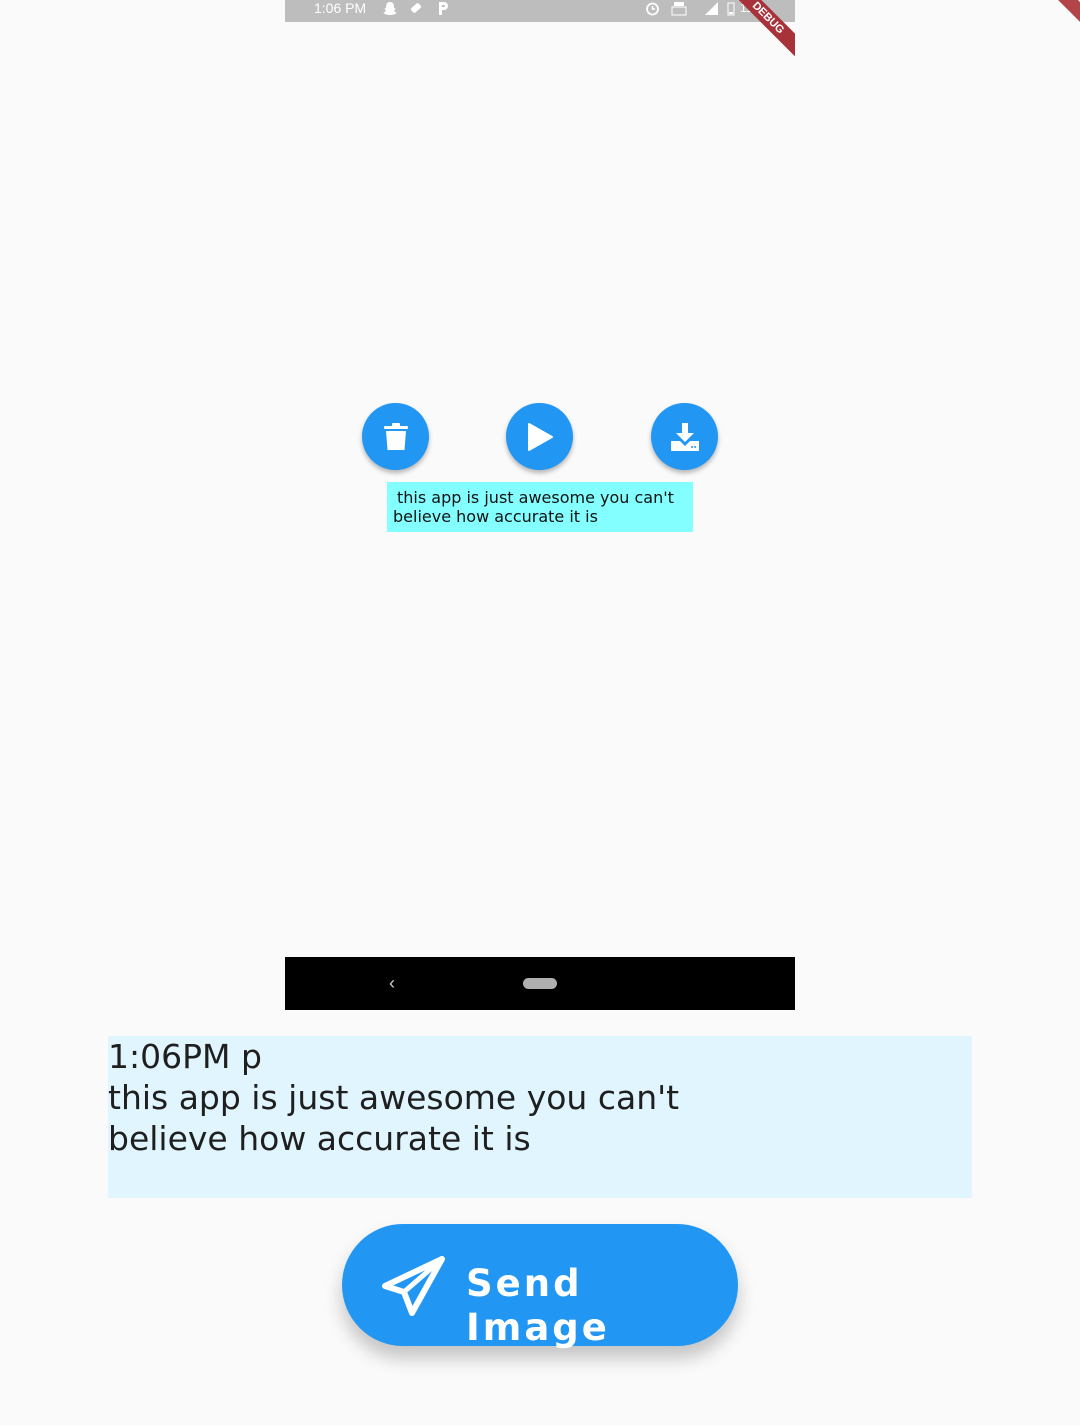 The image size is (1080, 1425). Describe the element at coordinates (416, 9) in the screenshot. I see `tag-icon` at that location.